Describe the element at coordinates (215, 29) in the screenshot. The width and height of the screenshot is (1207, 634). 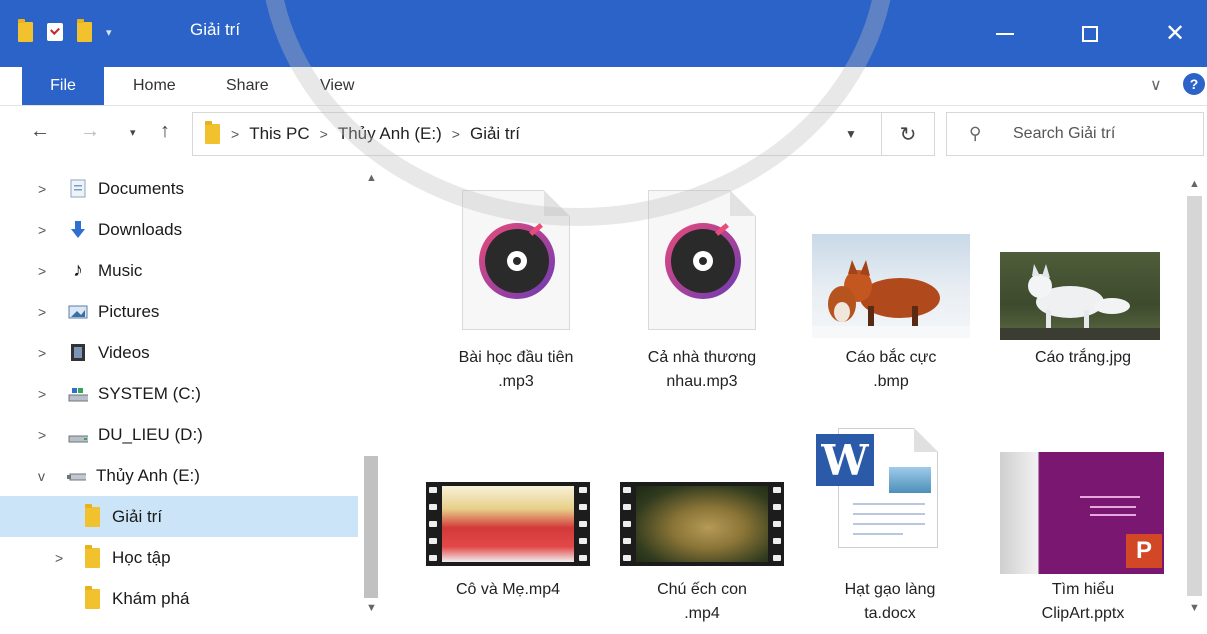
I see `window-title: Giải trí` at that location.